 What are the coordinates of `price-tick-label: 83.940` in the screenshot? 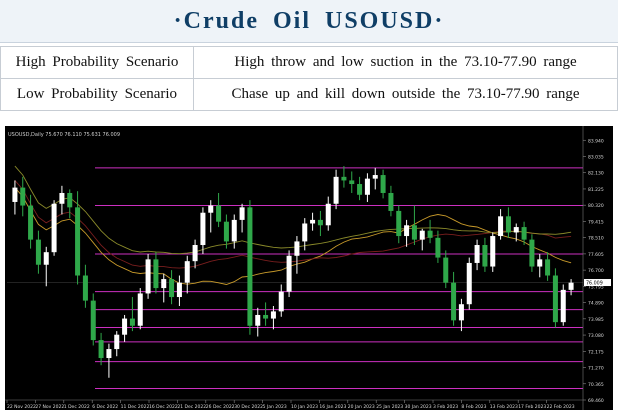 It's located at (596, 141).